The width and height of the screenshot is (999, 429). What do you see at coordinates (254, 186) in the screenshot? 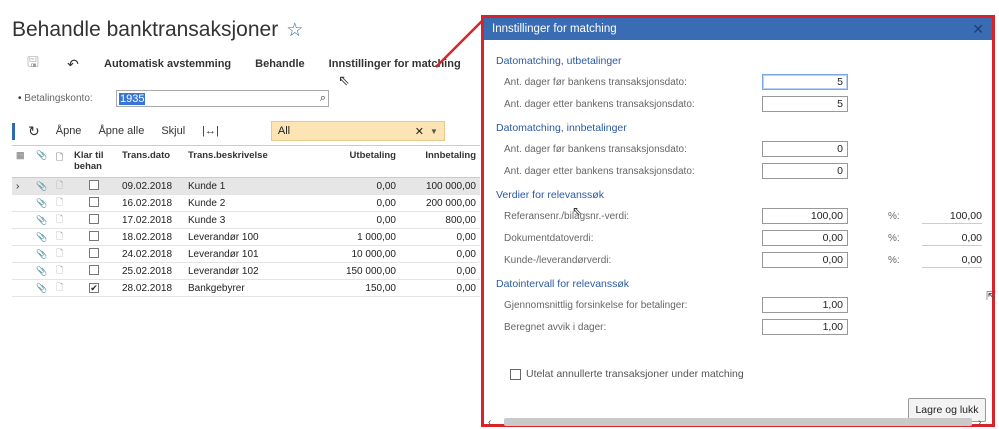
I see `cell-desc: Kunde 1` at bounding box center [254, 186].